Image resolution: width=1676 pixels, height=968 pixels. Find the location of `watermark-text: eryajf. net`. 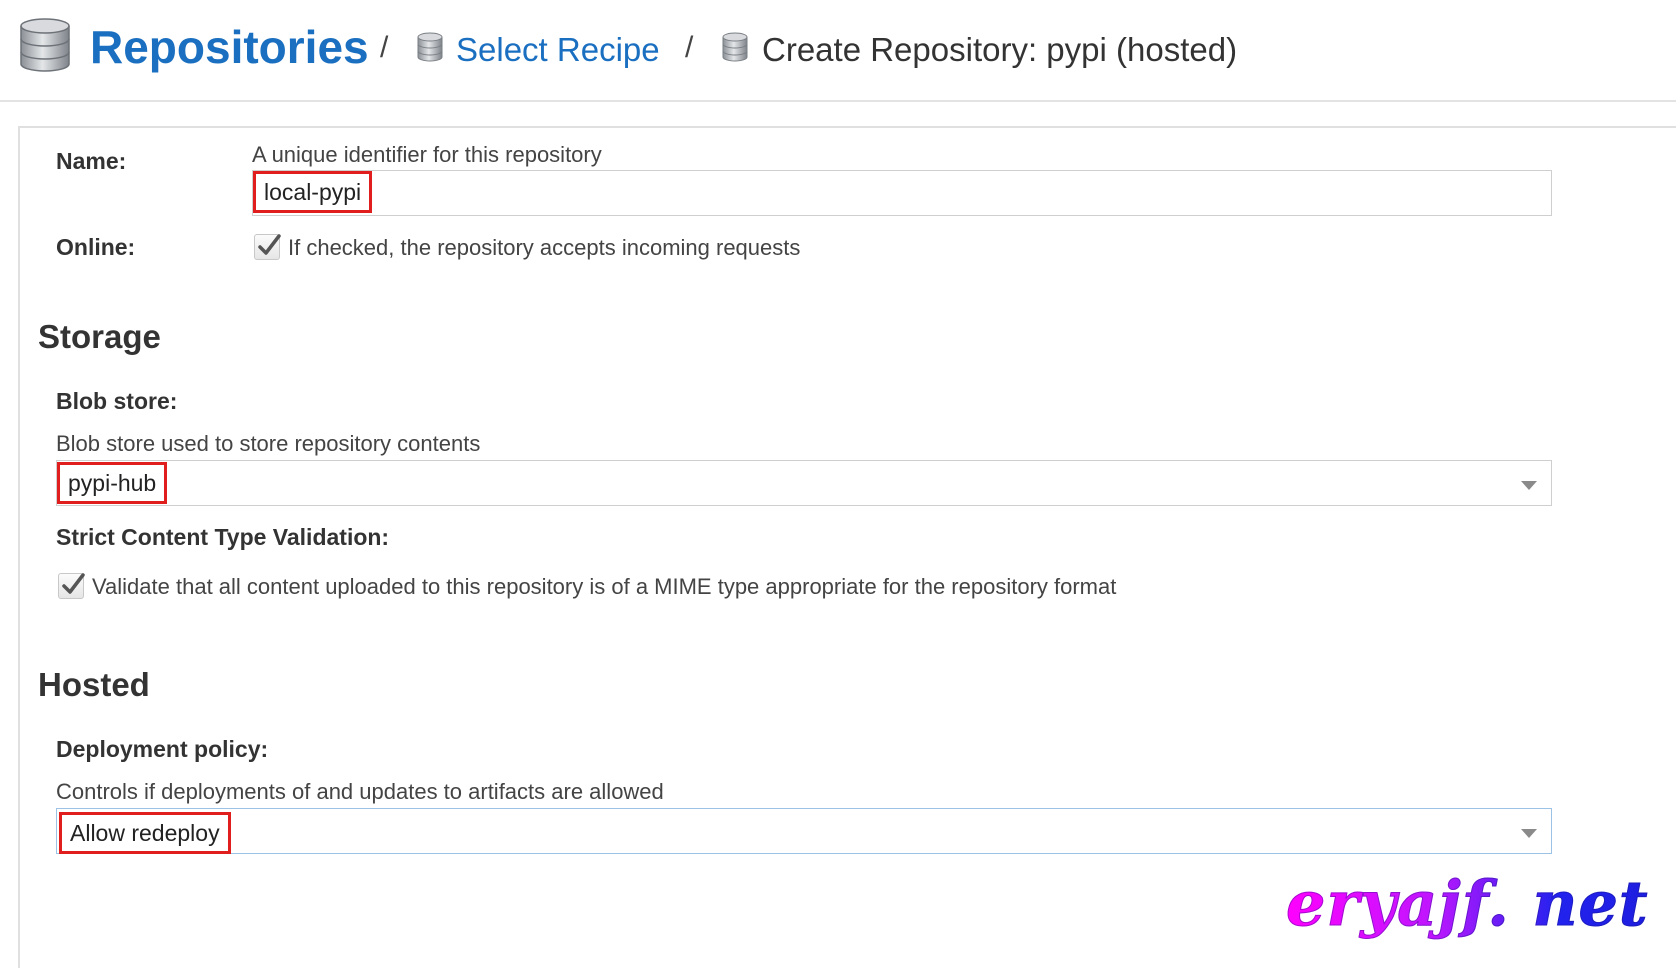

watermark-text: eryajf. net is located at coordinates (1467, 904).